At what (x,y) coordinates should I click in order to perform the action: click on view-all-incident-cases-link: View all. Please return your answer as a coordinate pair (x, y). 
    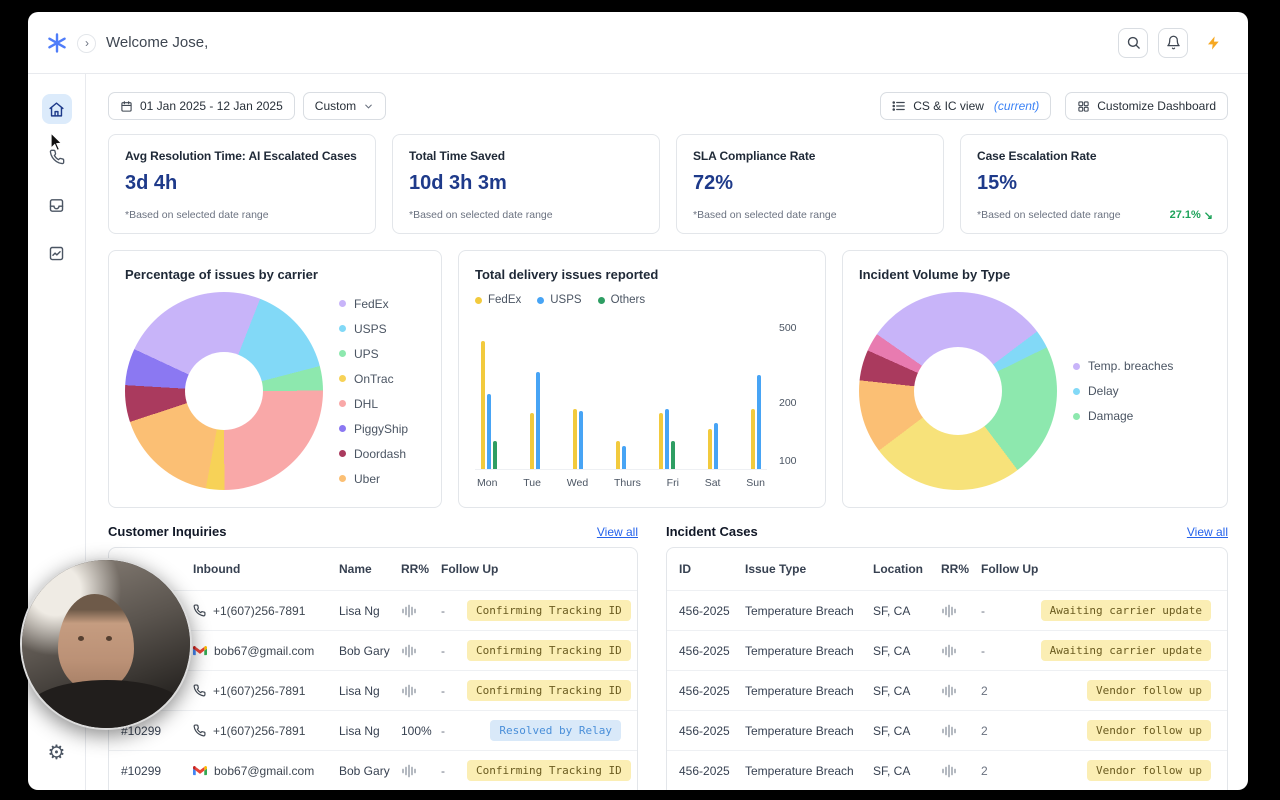
    Looking at the image, I should click on (1207, 532).